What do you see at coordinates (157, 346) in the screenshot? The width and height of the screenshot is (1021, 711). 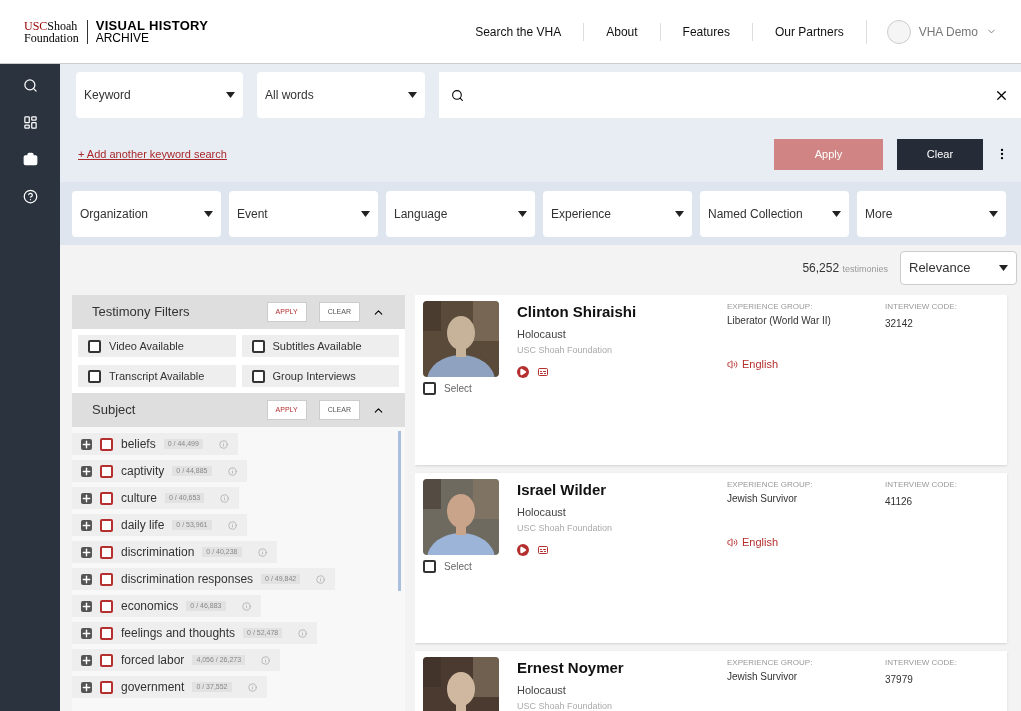 I see `filter-option: Video Available` at bounding box center [157, 346].